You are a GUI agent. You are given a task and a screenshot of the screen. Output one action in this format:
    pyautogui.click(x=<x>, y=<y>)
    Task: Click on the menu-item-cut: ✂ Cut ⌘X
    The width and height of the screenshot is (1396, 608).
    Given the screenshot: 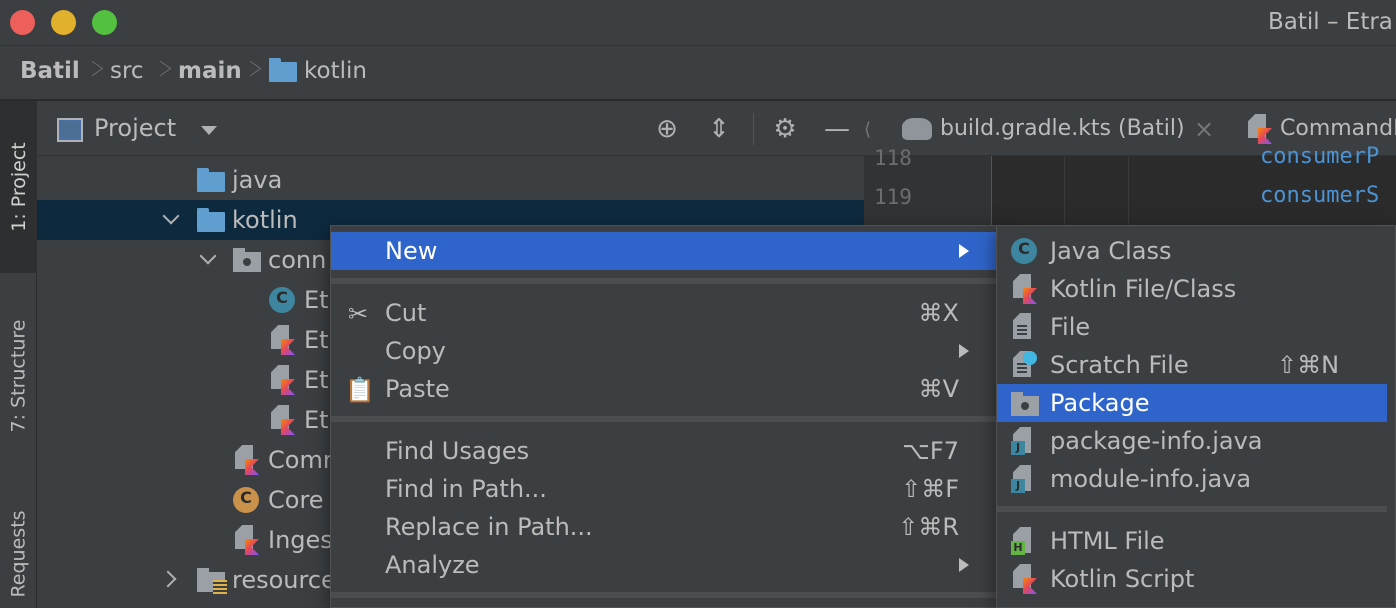 What is the action you would take?
    pyautogui.click(x=664, y=313)
    